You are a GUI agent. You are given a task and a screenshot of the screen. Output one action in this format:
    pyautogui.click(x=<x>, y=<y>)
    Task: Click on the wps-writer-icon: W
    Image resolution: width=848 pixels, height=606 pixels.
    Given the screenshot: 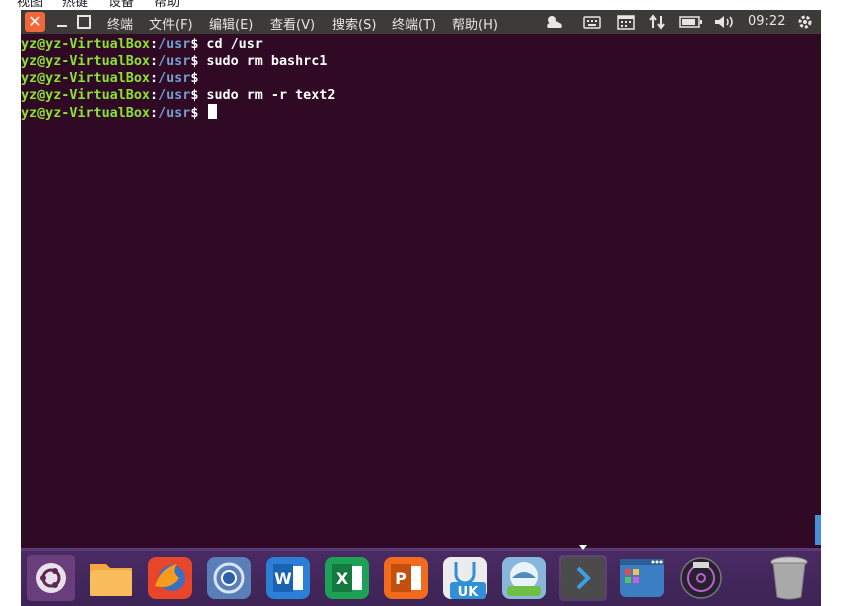 What is the action you would take?
    pyautogui.click(x=288, y=578)
    